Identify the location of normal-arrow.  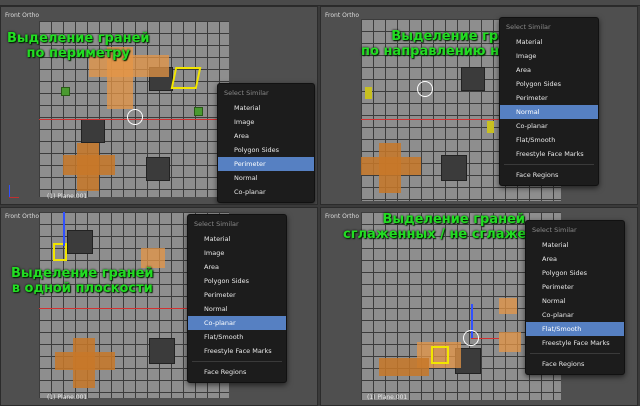
(64, 229).